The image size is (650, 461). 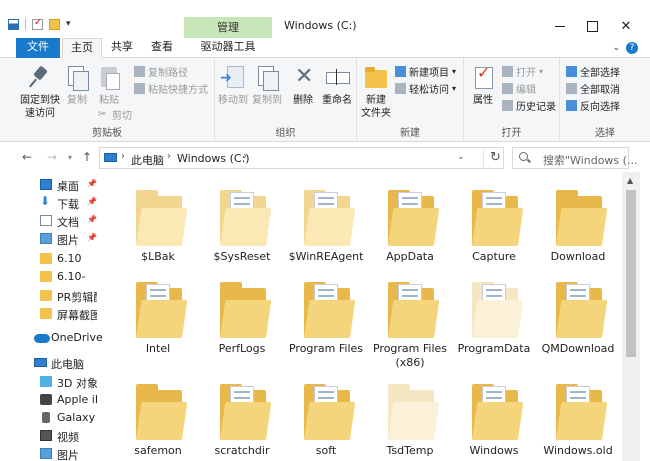 I want to click on sidebar-item-onedrive: OneDrive, so click(x=55, y=338).